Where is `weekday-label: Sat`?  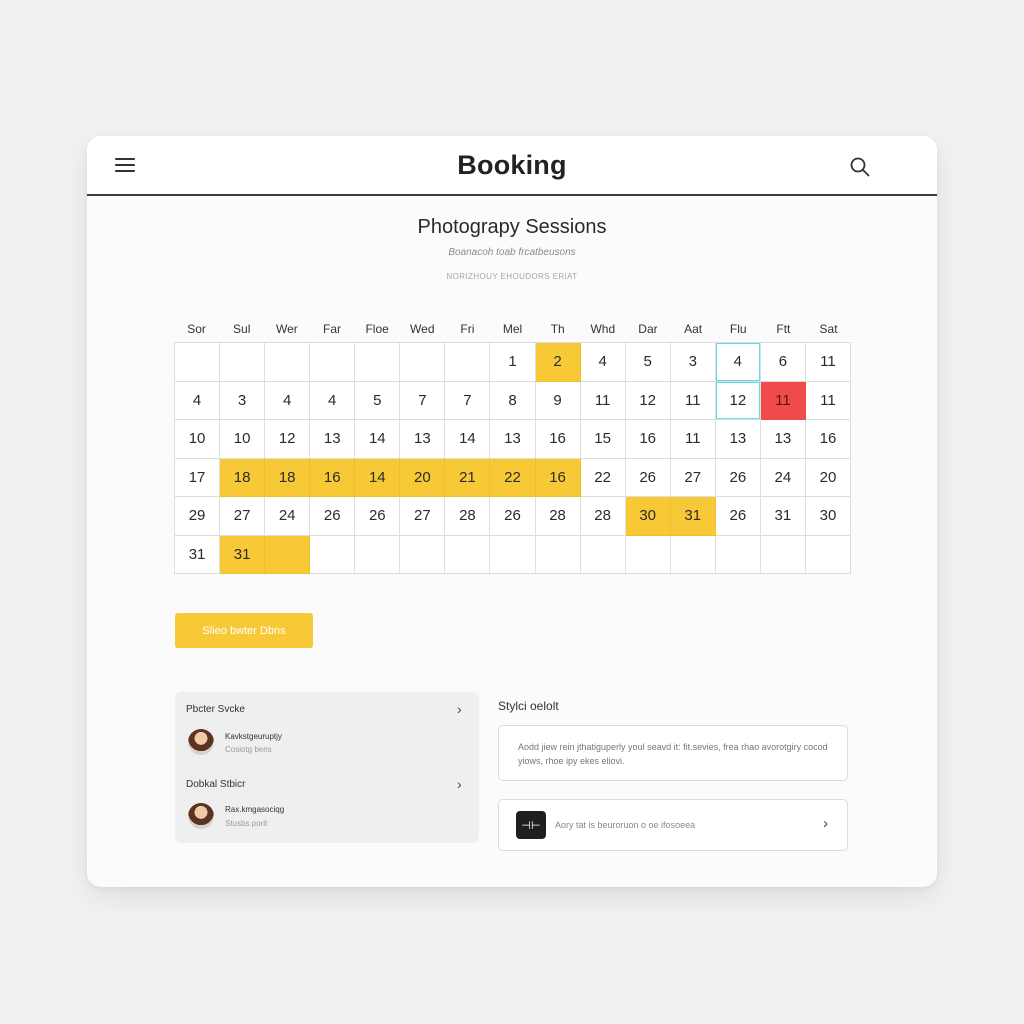
weekday-label: Sat is located at coordinates (828, 329).